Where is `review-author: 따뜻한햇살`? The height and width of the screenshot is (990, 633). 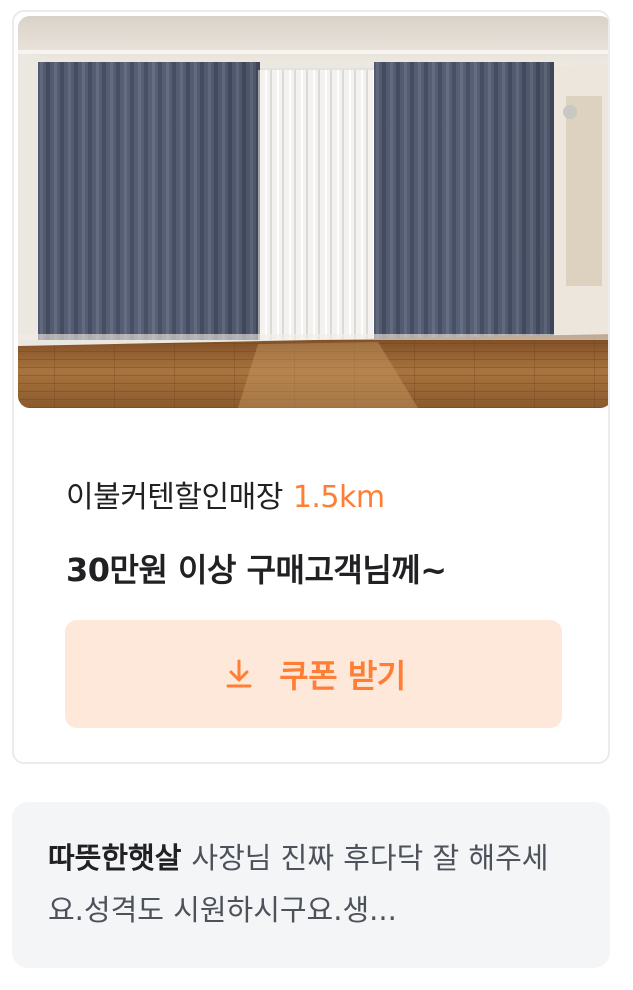
review-author: 따뜻한햇살 is located at coordinates (115, 858).